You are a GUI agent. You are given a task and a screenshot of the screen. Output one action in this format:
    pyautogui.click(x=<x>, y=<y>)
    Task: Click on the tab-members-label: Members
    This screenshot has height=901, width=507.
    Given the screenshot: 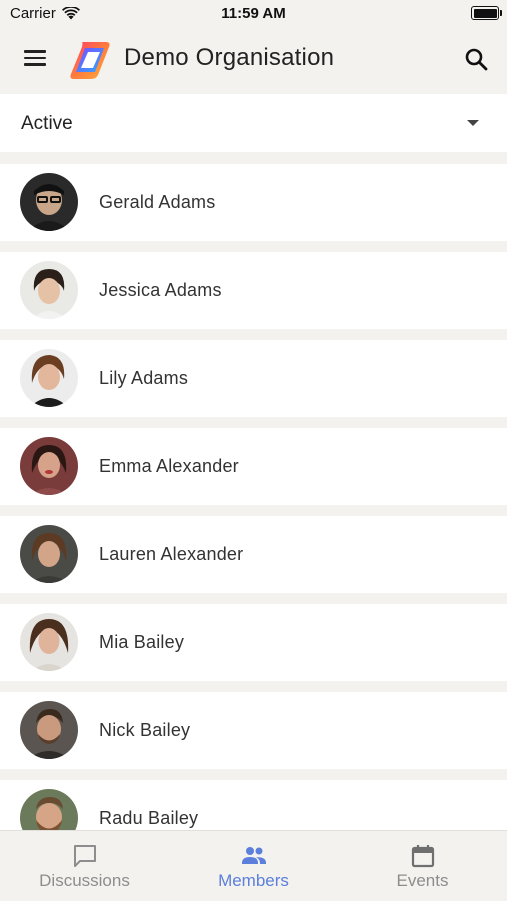 What is the action you would take?
    pyautogui.click(x=253, y=880)
    